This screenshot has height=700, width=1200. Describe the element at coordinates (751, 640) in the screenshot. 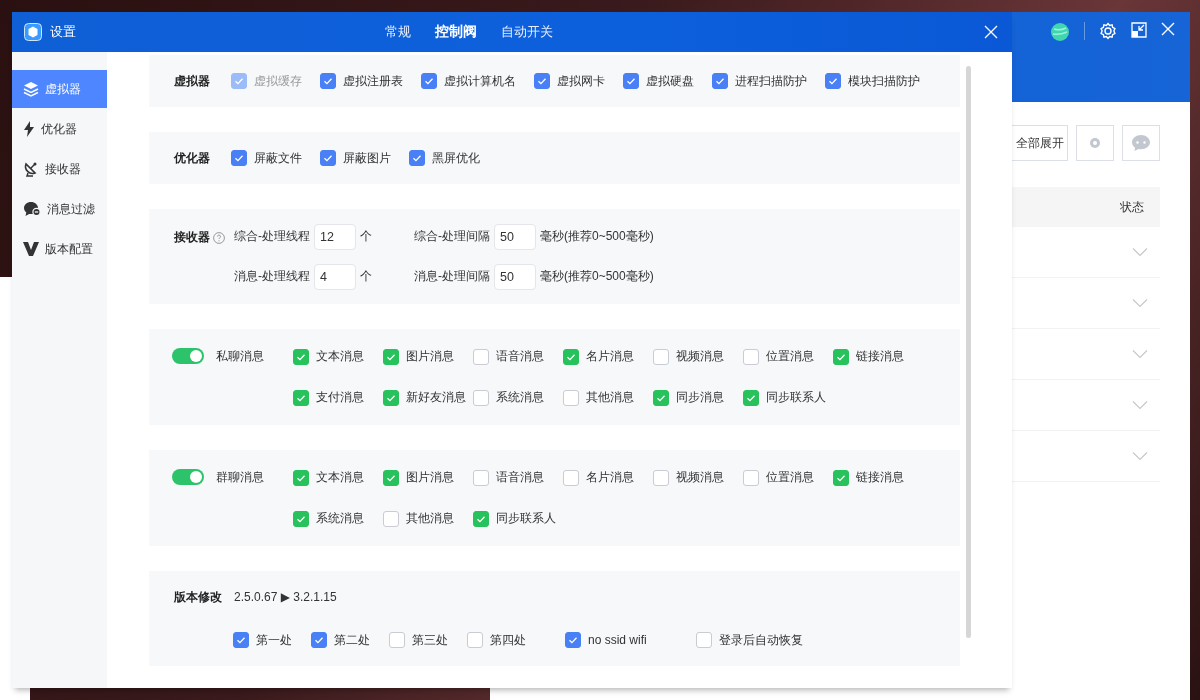

I see `checkbox-option: 登录后自动恢复` at that location.